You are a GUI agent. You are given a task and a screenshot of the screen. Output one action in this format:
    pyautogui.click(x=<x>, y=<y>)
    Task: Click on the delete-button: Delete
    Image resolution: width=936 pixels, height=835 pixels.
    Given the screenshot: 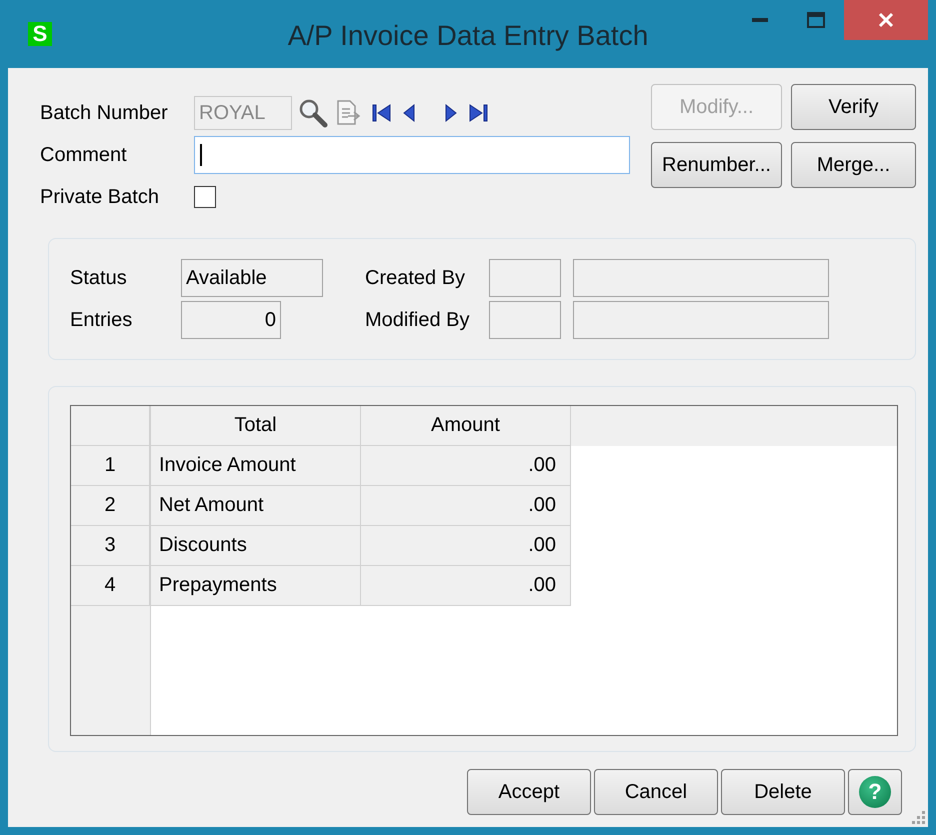 What is the action you would take?
    pyautogui.click(x=783, y=792)
    